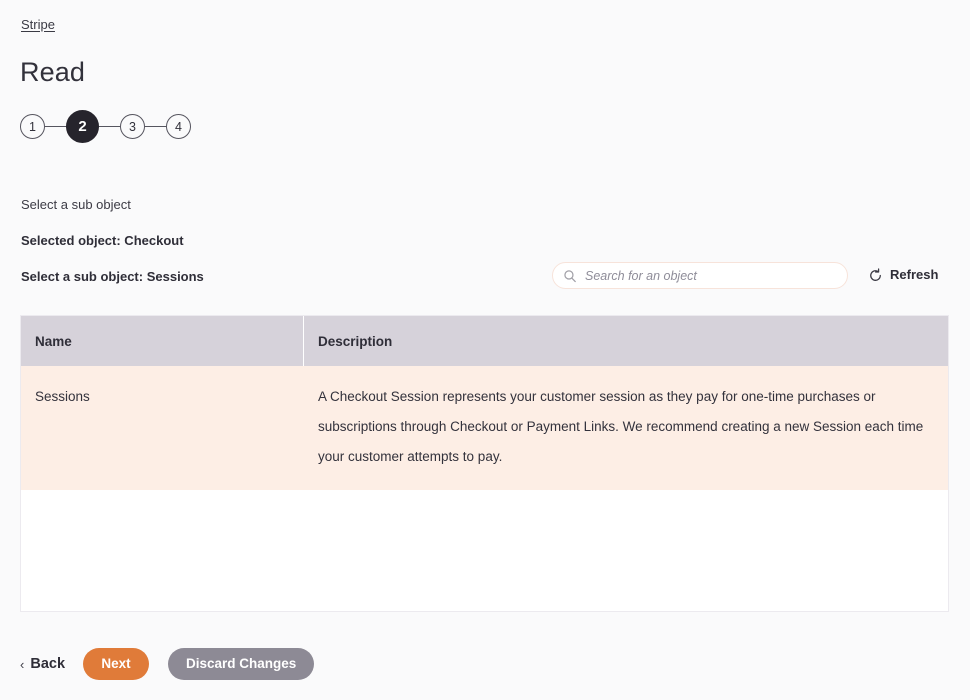 Image resolution: width=970 pixels, height=700 pixels. What do you see at coordinates (875, 275) in the screenshot?
I see `refresh-icon` at bounding box center [875, 275].